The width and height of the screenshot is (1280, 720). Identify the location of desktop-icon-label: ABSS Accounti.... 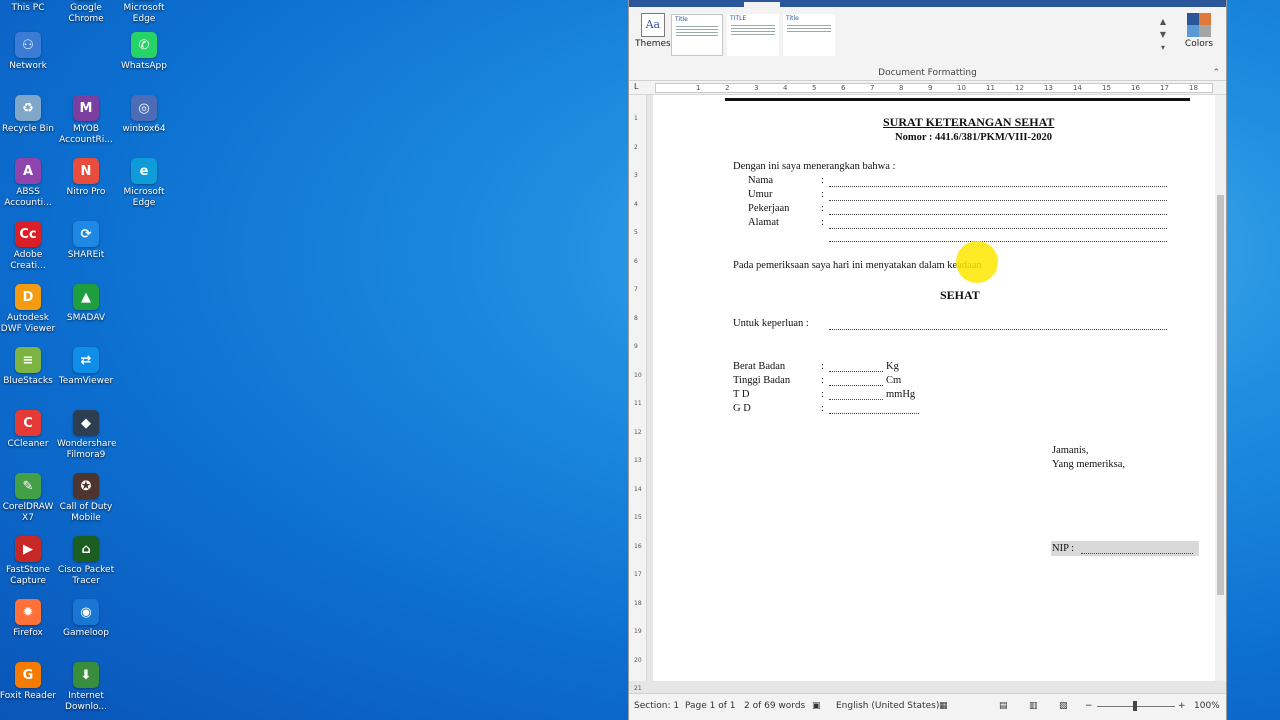
(28, 197).